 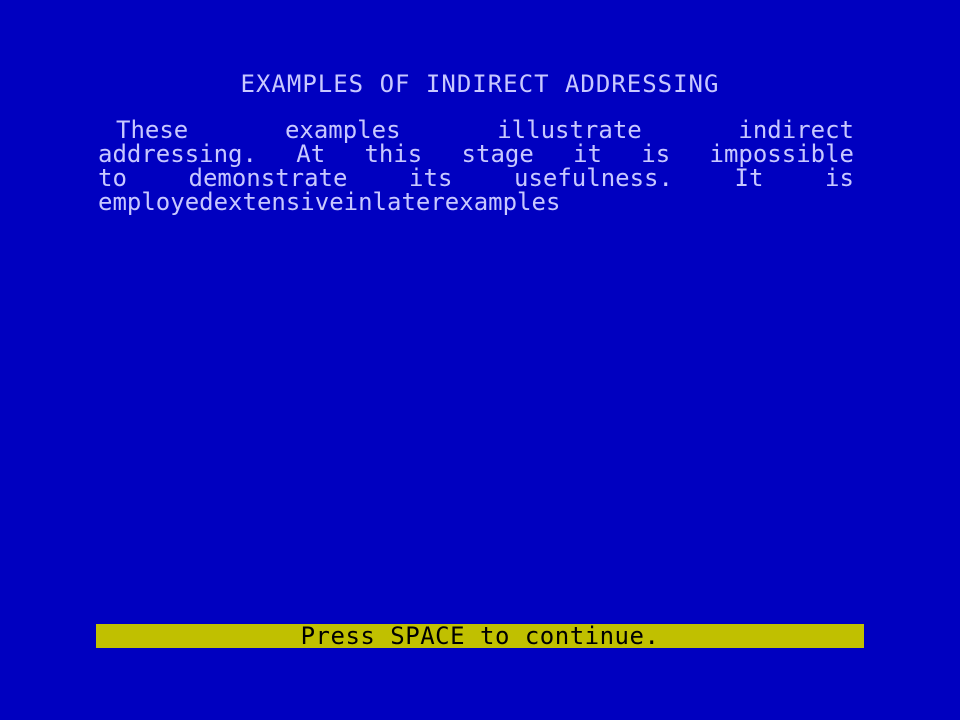 What do you see at coordinates (177, 154) in the screenshot?
I see `body-word: addressing.` at bounding box center [177, 154].